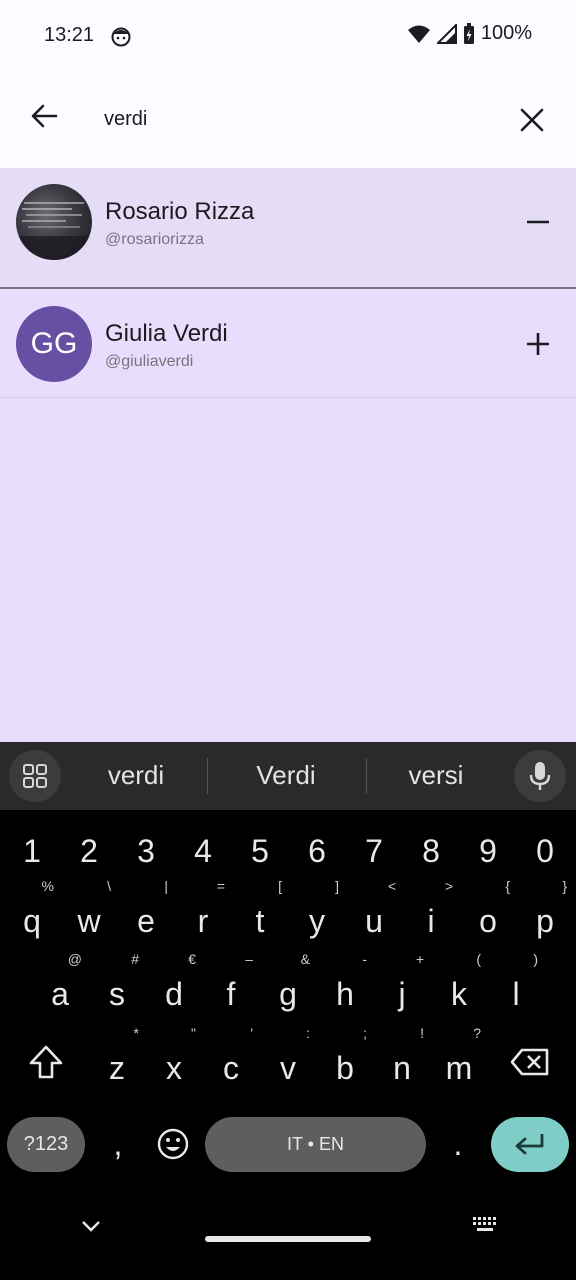 This screenshot has width=576, height=1280. I want to click on key-3: 3, so click(146, 851).